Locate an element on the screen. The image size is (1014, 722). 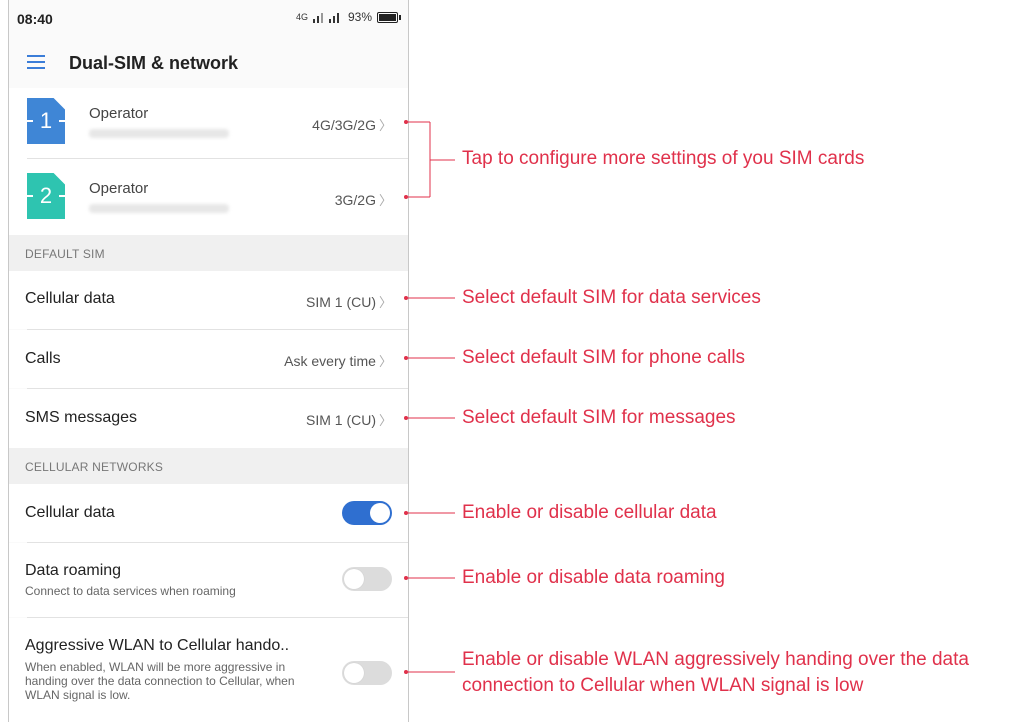
callout-cellular-data: Enable or disable cellular data is located at coordinates (589, 512).